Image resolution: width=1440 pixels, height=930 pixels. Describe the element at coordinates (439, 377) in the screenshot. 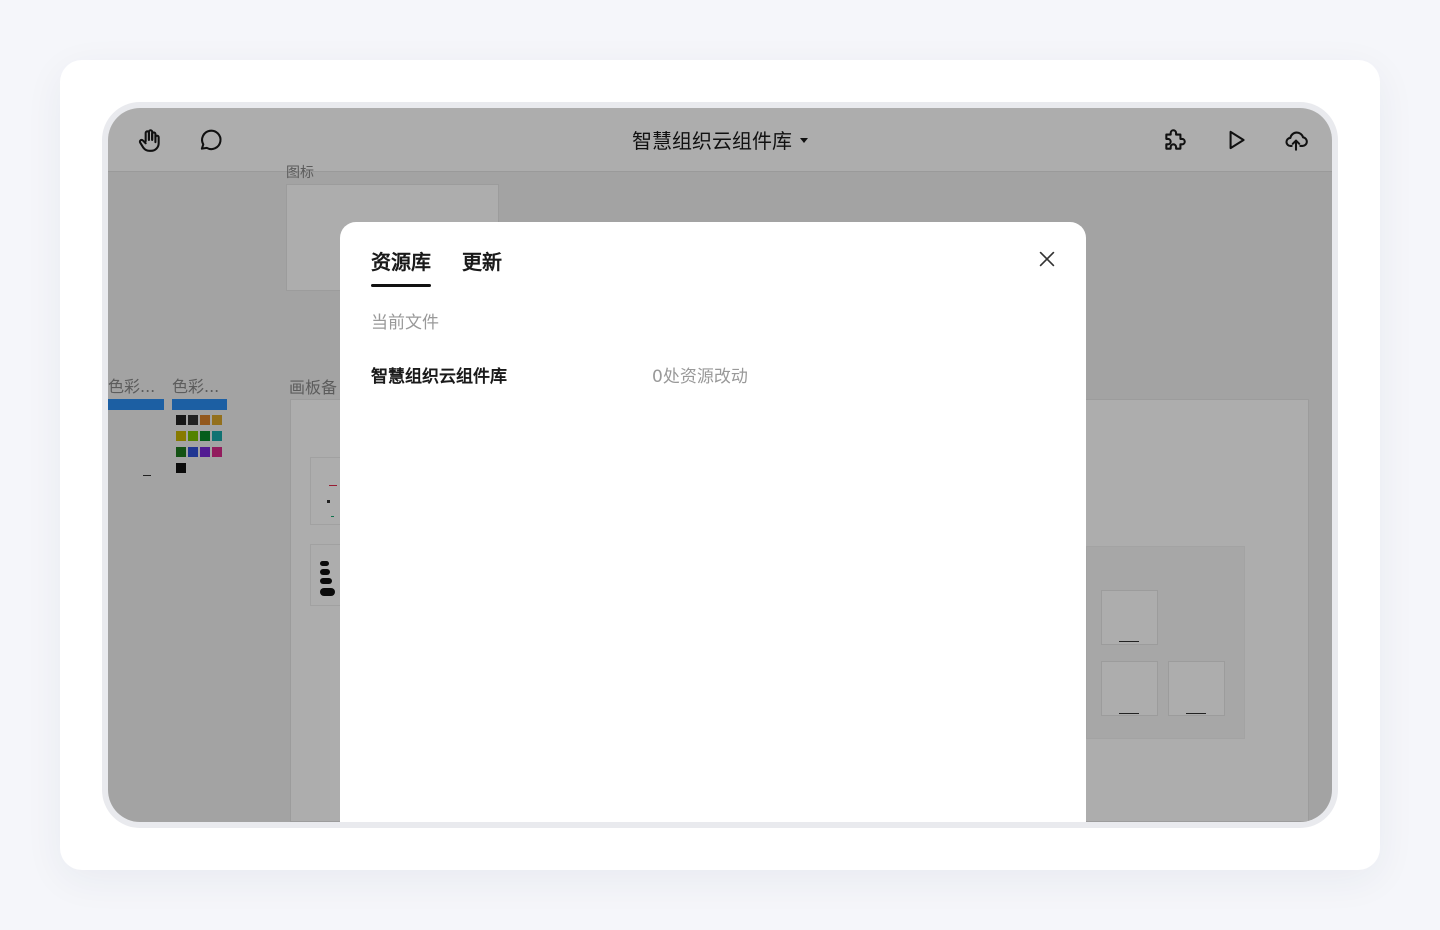

I see `library-name: 智慧组织云组件库` at that location.